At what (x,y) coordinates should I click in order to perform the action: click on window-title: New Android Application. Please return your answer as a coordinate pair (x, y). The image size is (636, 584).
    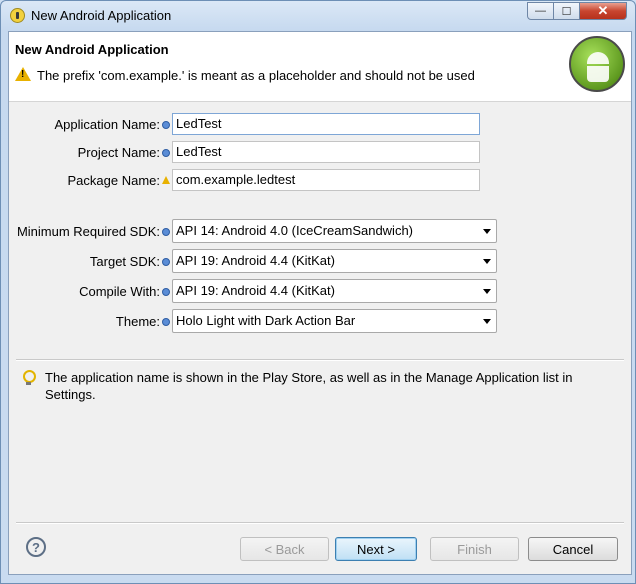
    Looking at the image, I should click on (101, 15).